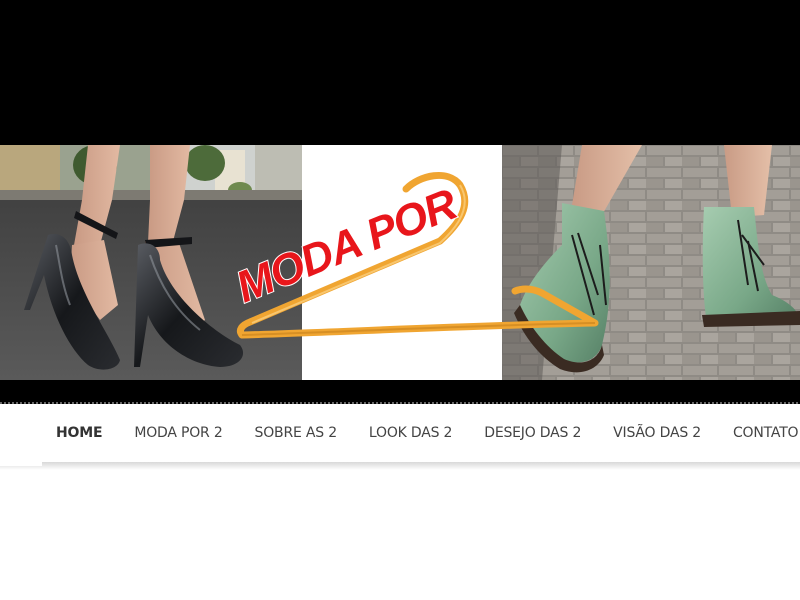  Describe the element at coordinates (420, 255) in the screenshot. I see `site-logo: MODA POR` at that location.